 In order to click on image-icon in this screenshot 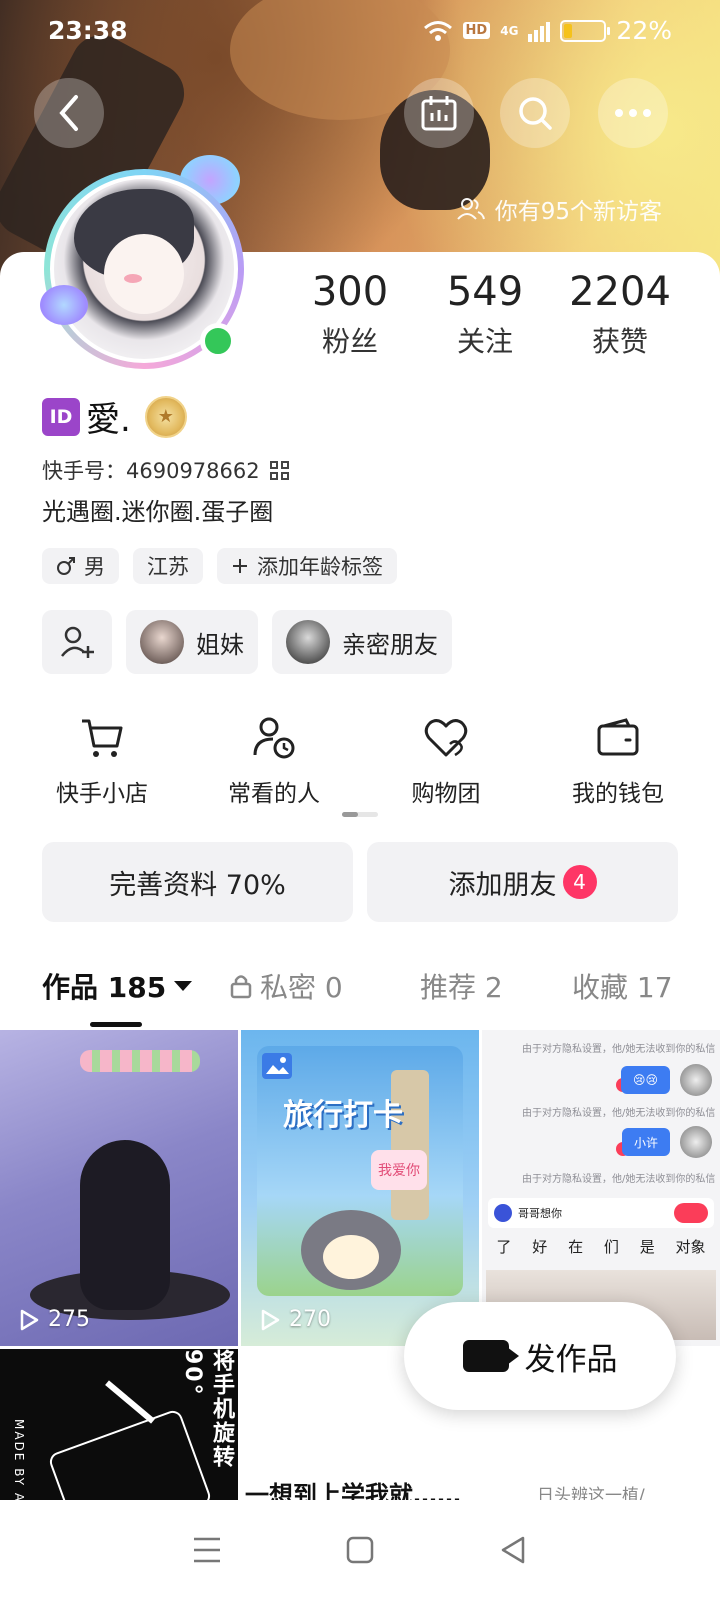, I will do `click(277, 1066)`.